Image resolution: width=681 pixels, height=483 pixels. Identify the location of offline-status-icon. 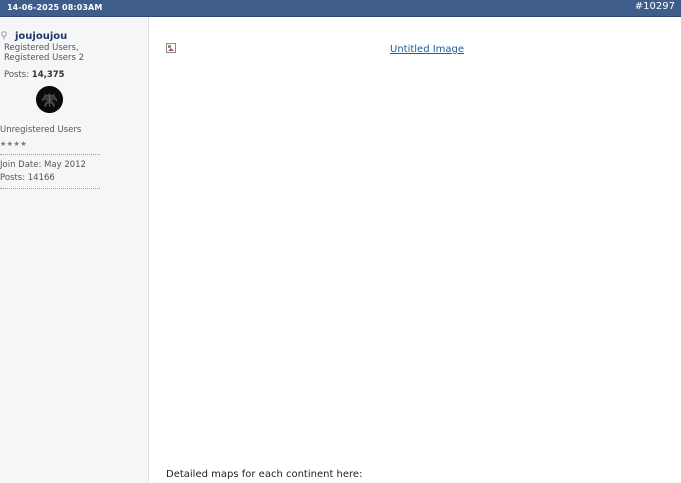
(4, 35).